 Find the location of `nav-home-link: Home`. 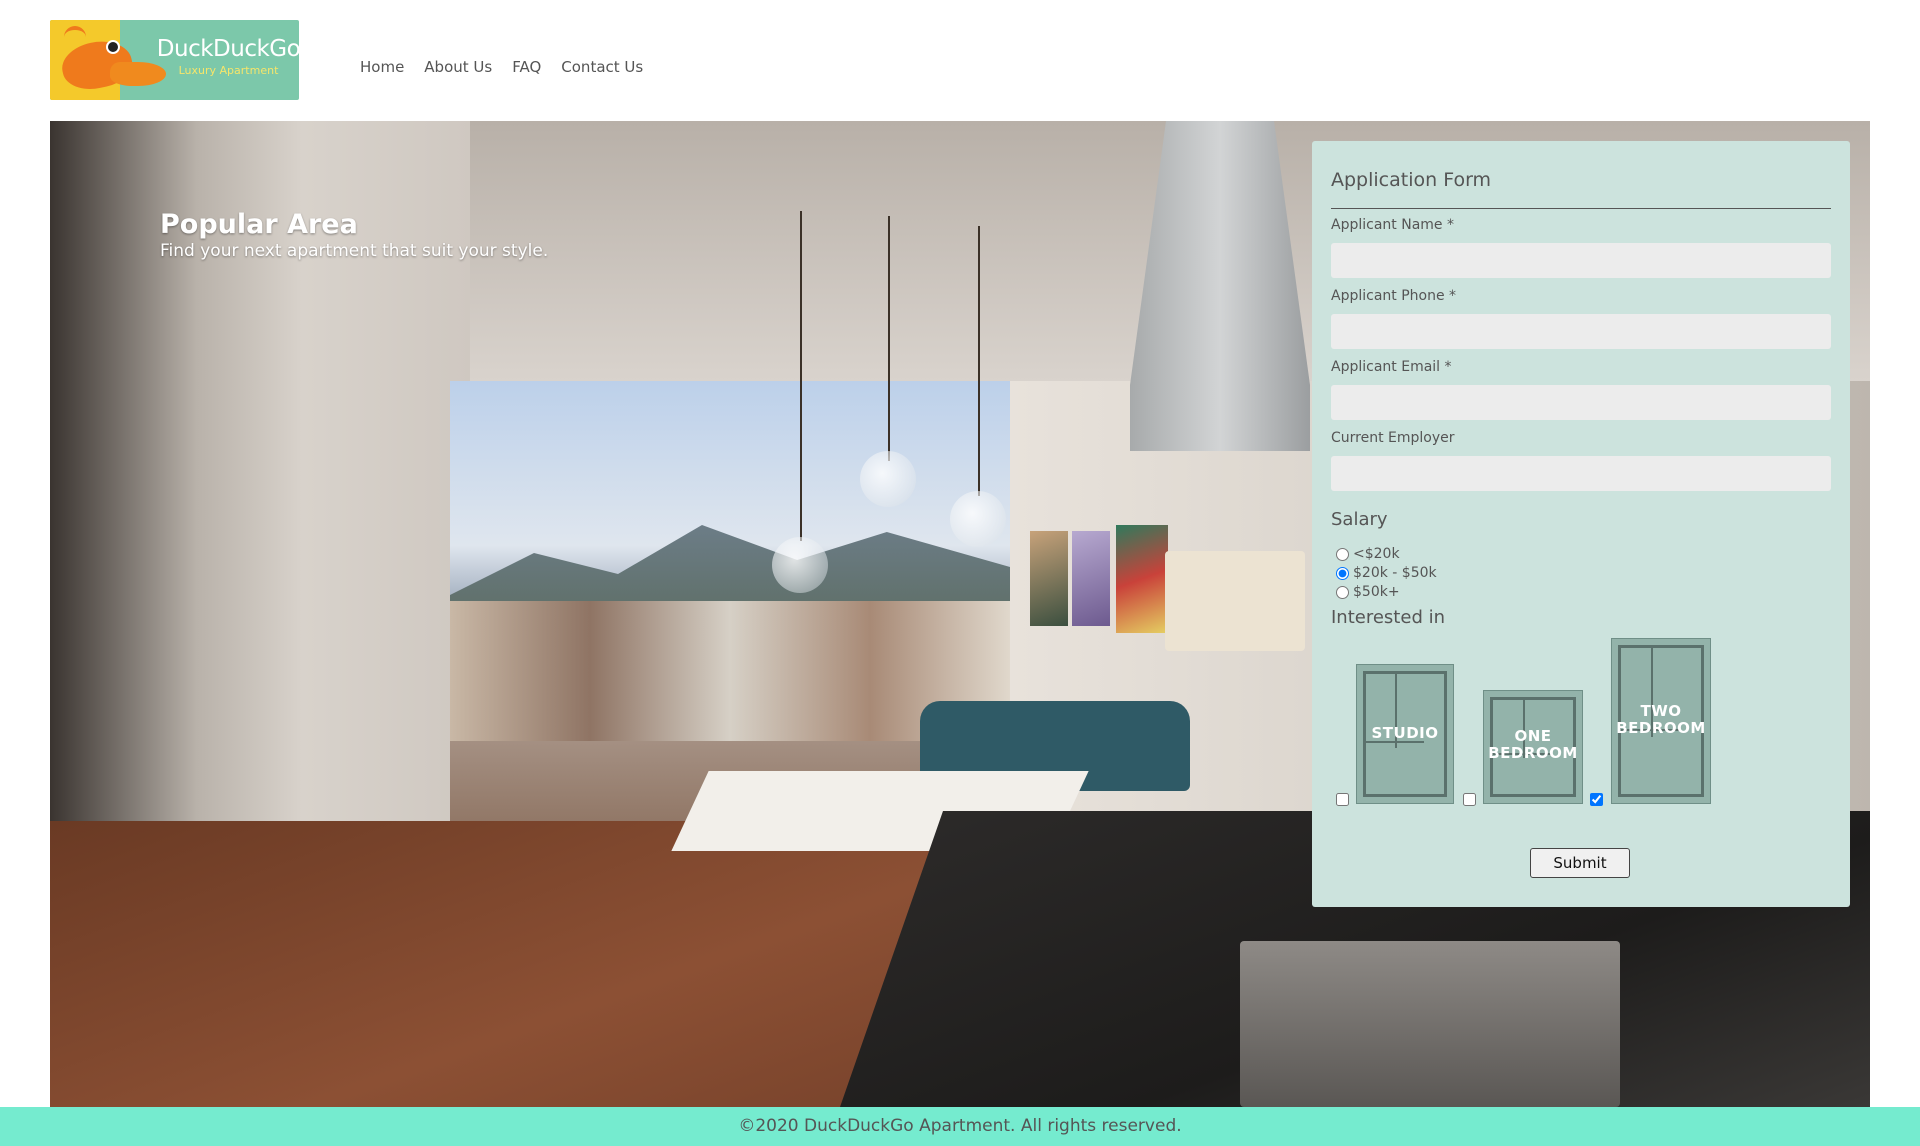

nav-home-link: Home is located at coordinates (382, 67).